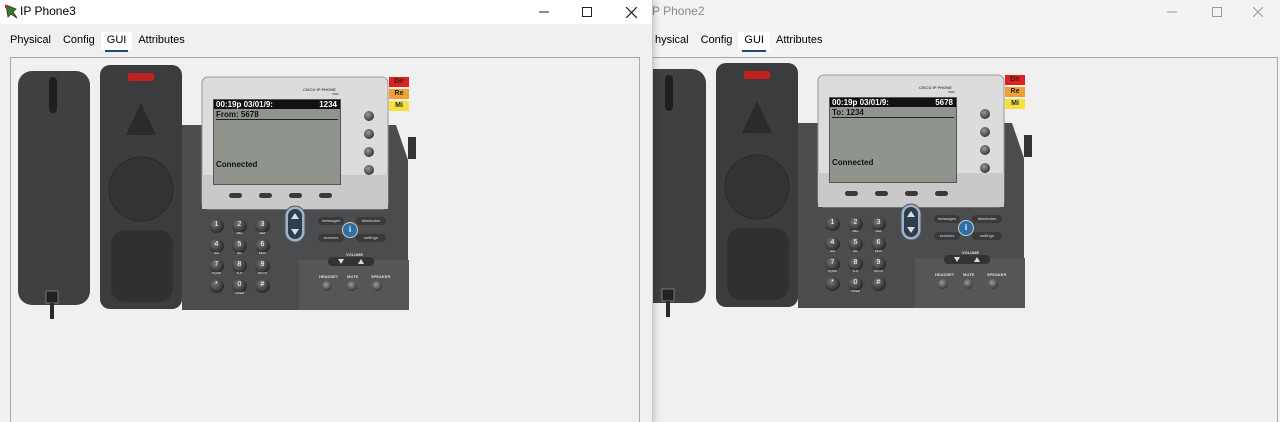 The height and width of the screenshot is (422, 1280). I want to click on maximize-icon, so click(587, 12).